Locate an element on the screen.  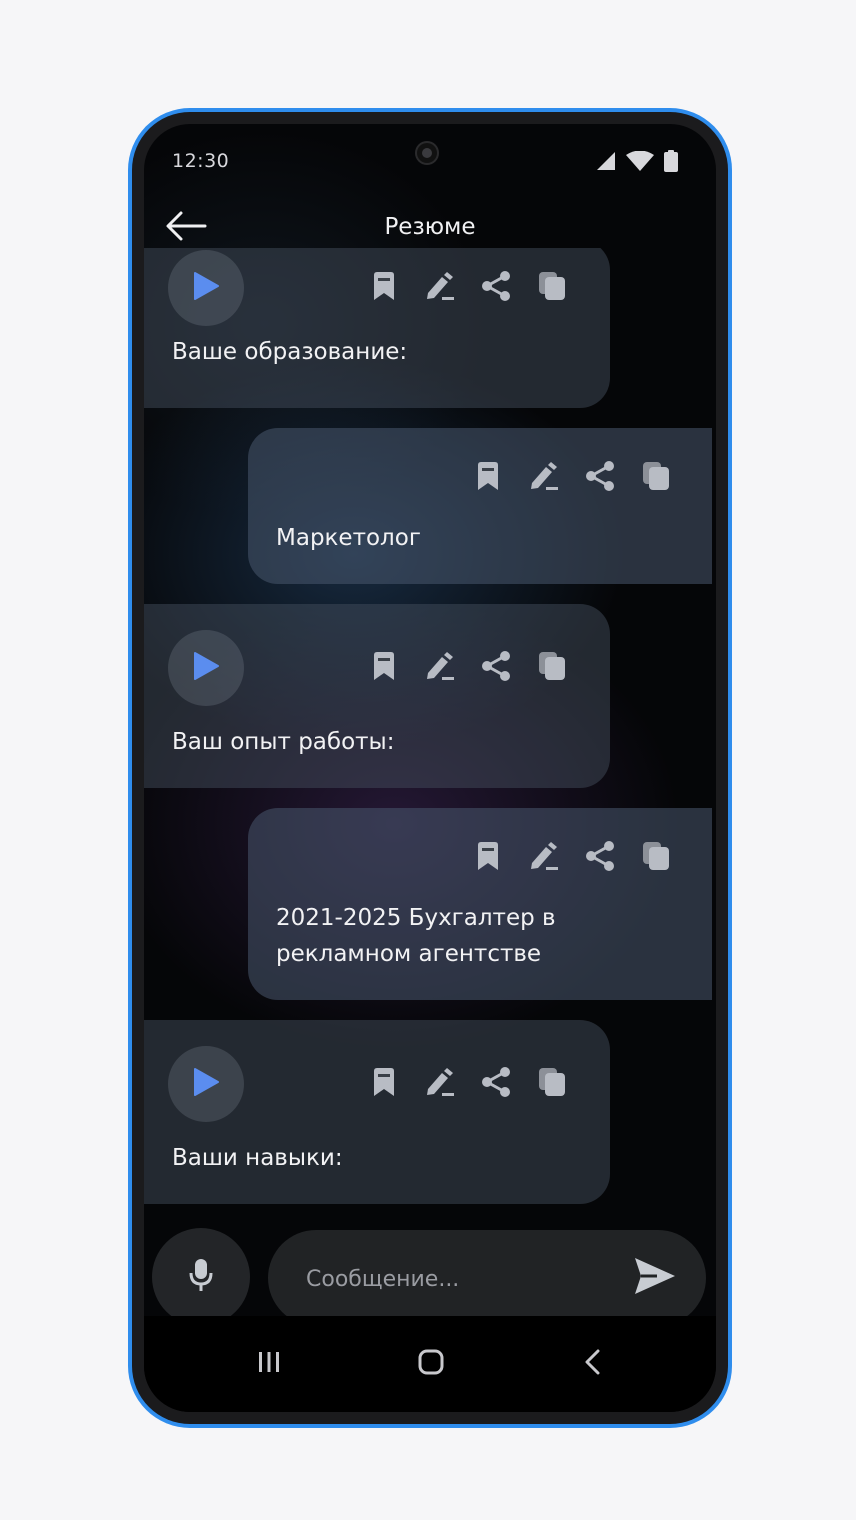
home-button is located at coordinates (431, 1364).